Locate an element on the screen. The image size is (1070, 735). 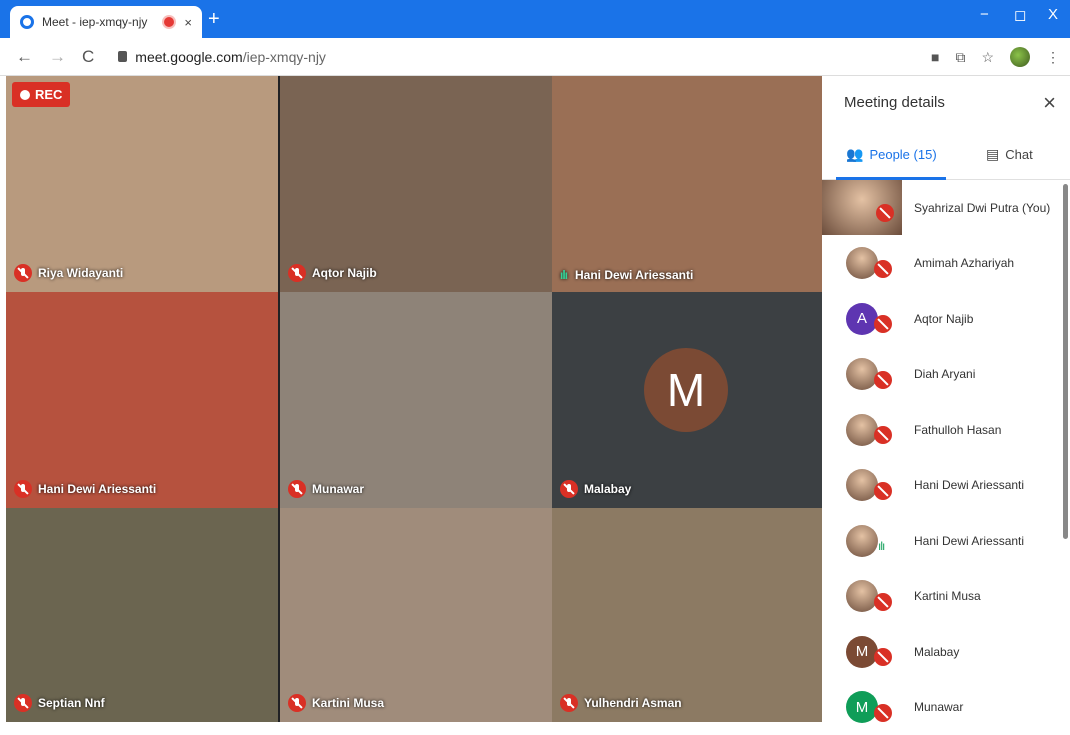
new-tab-button: + is located at coordinates (214, 19).